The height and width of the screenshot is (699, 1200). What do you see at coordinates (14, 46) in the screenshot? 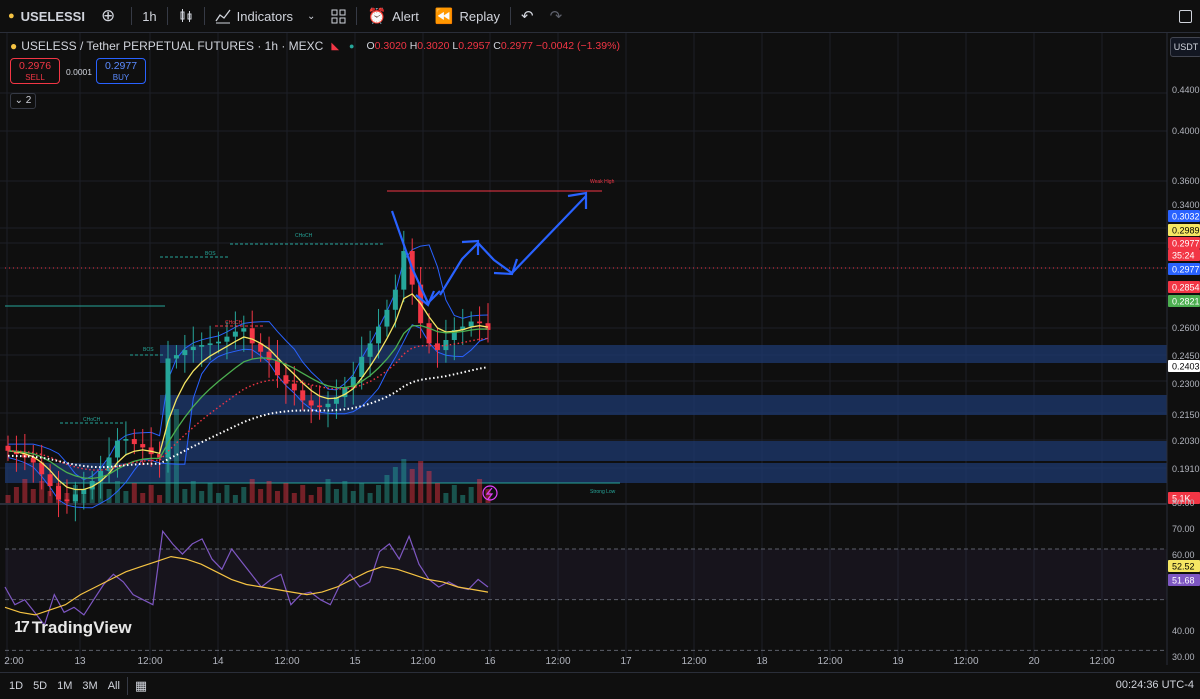
I see `symbol-logo-icon: ●` at bounding box center [14, 46].